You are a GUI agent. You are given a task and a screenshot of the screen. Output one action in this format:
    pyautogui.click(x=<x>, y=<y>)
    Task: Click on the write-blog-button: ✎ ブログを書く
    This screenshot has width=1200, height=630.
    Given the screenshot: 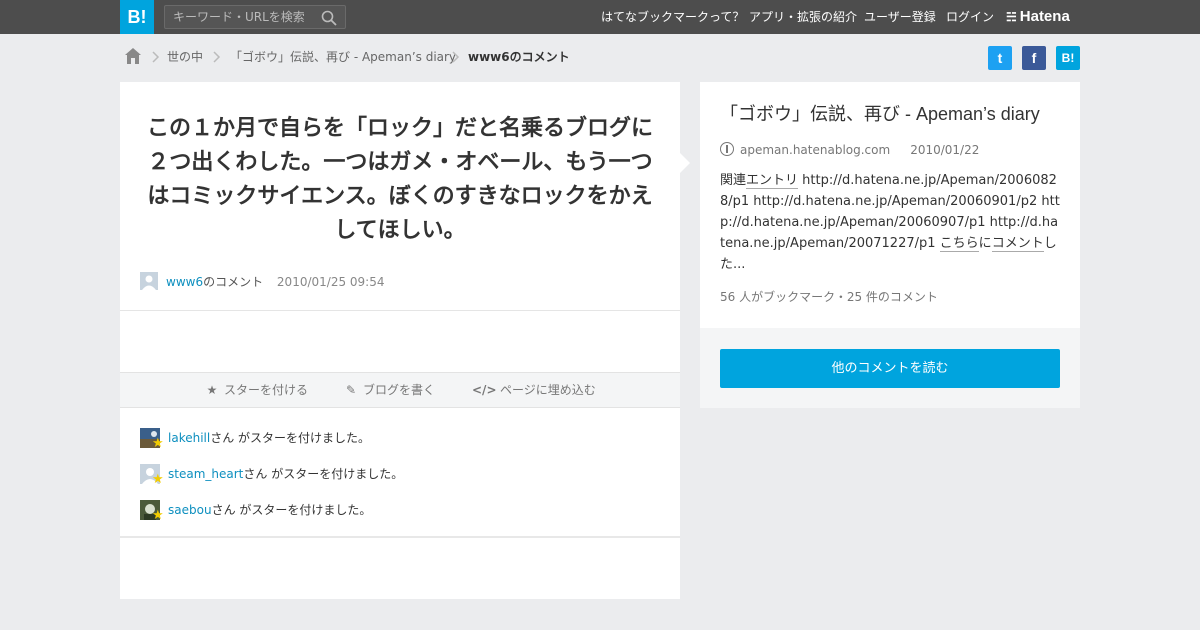 What is the action you would take?
    pyautogui.click(x=389, y=390)
    